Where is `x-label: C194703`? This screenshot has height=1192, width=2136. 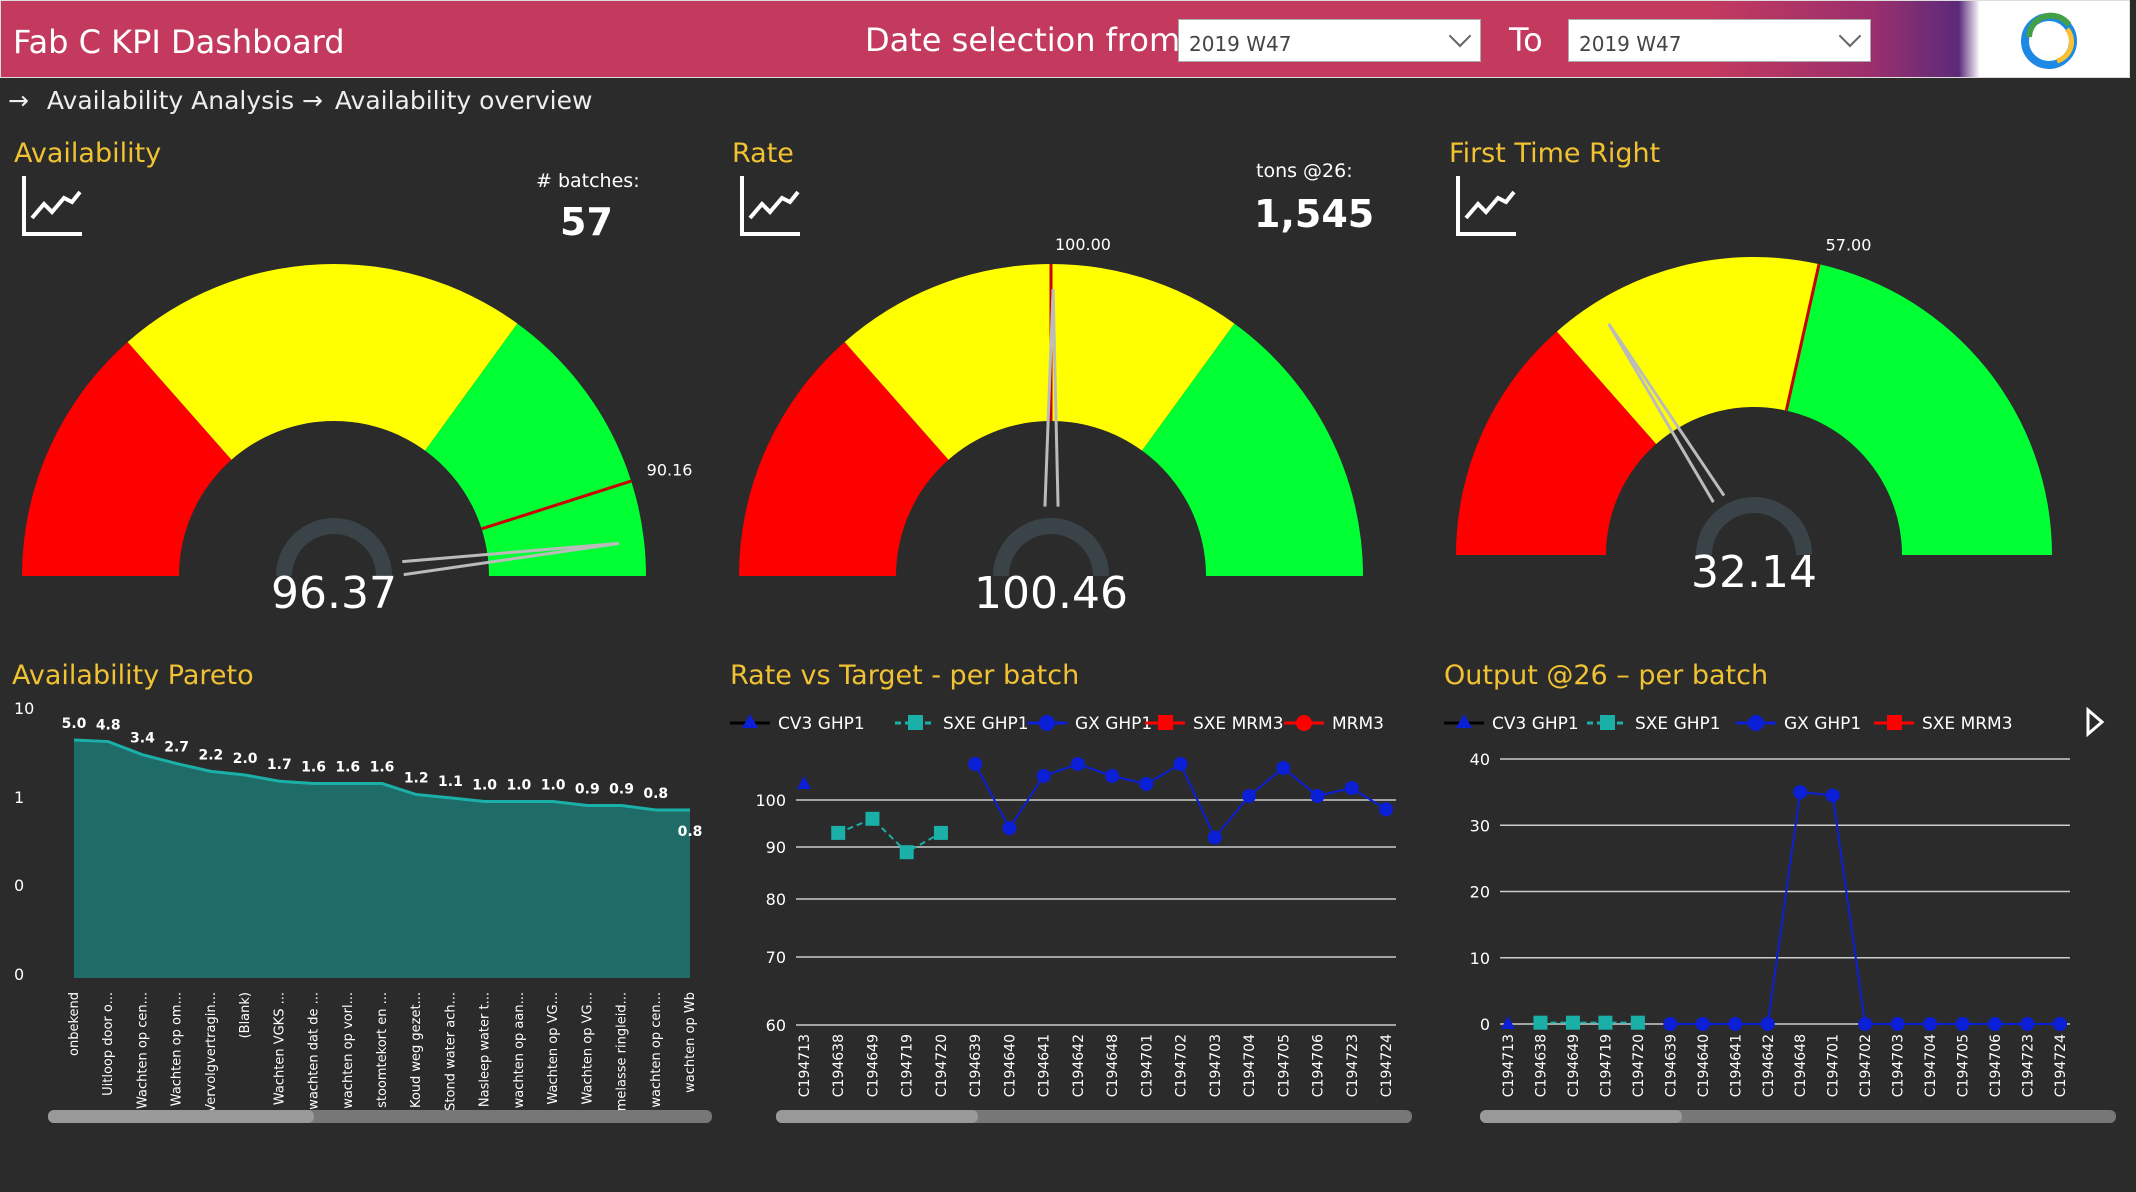 x-label: C194703 is located at coordinates (1899, 1065).